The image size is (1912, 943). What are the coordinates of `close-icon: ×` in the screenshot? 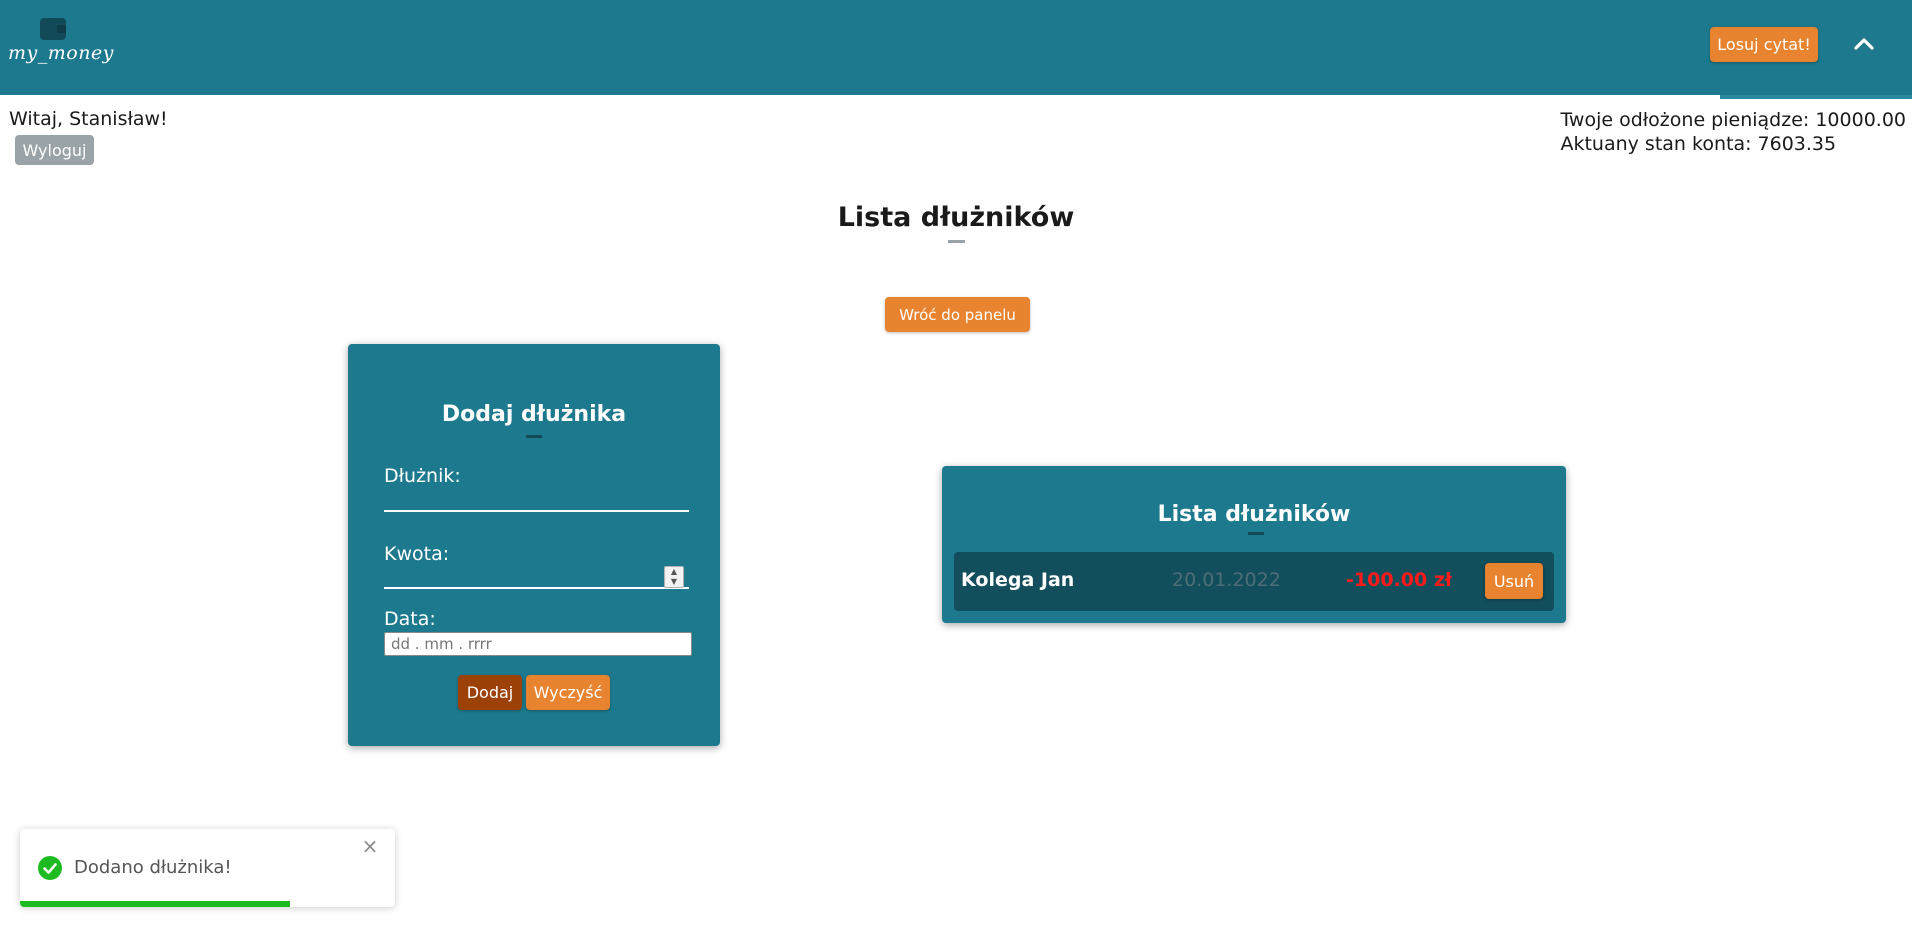 It's located at (370, 846).